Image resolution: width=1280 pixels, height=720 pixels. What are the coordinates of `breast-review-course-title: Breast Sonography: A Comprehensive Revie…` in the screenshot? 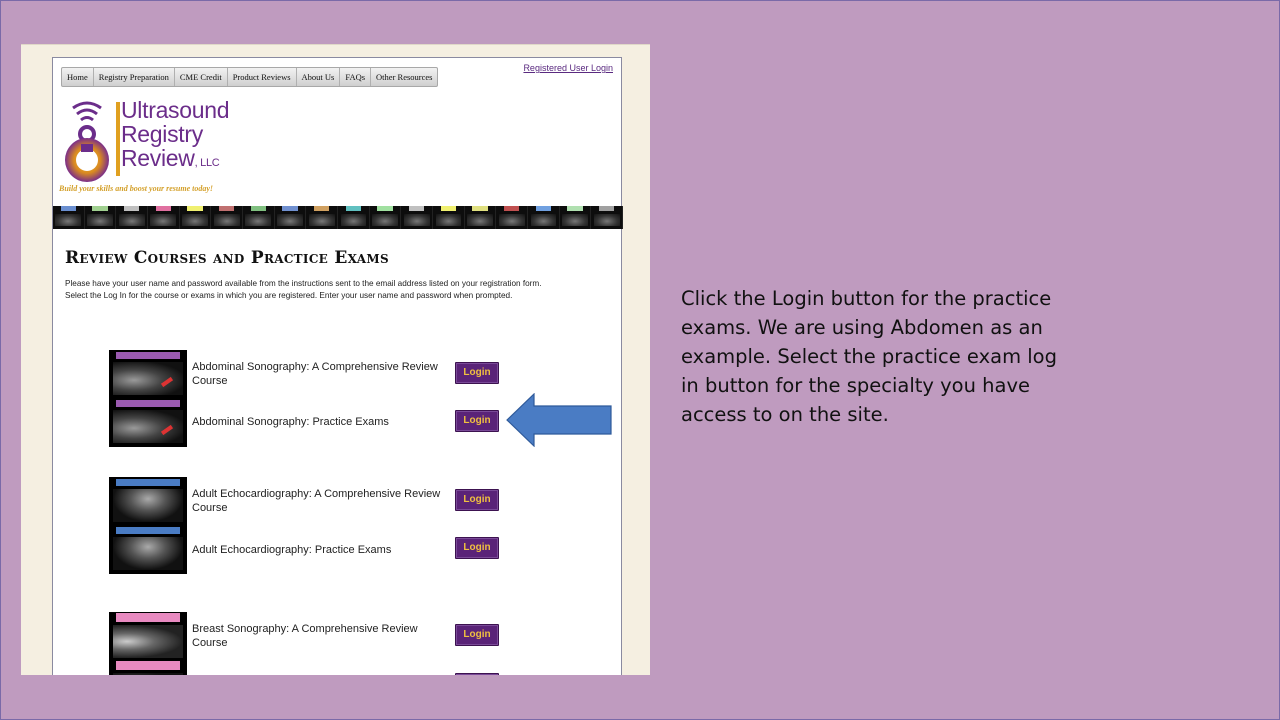 It's located at (305, 636).